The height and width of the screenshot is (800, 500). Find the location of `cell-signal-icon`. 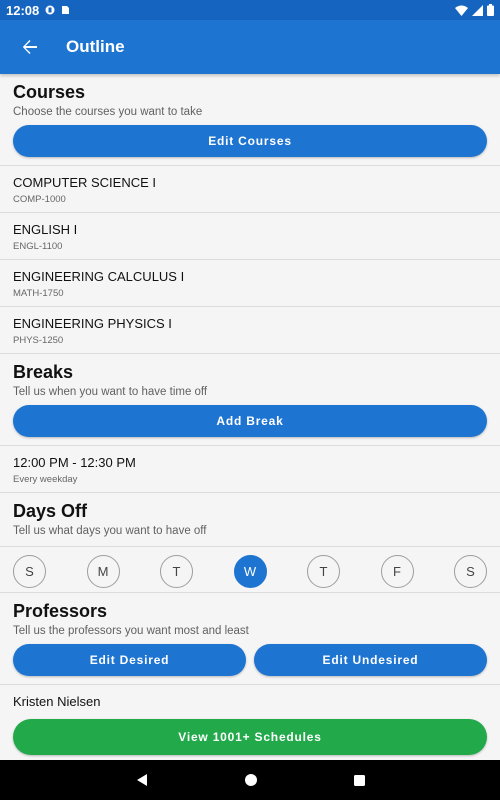

cell-signal-icon is located at coordinates (477, 10).